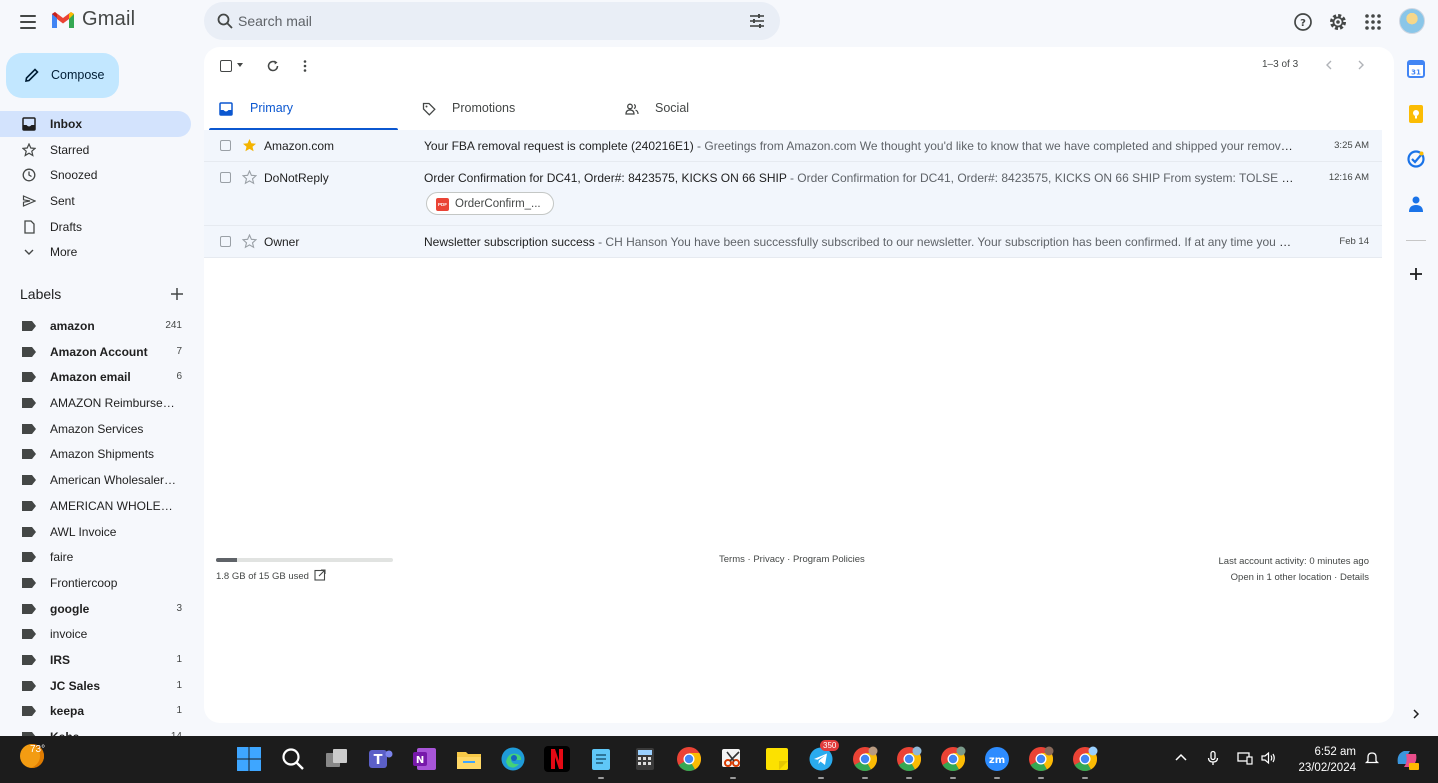 This screenshot has height=783, width=1438. What do you see at coordinates (1407, 759) in the screenshot?
I see `copilot-icon` at bounding box center [1407, 759].